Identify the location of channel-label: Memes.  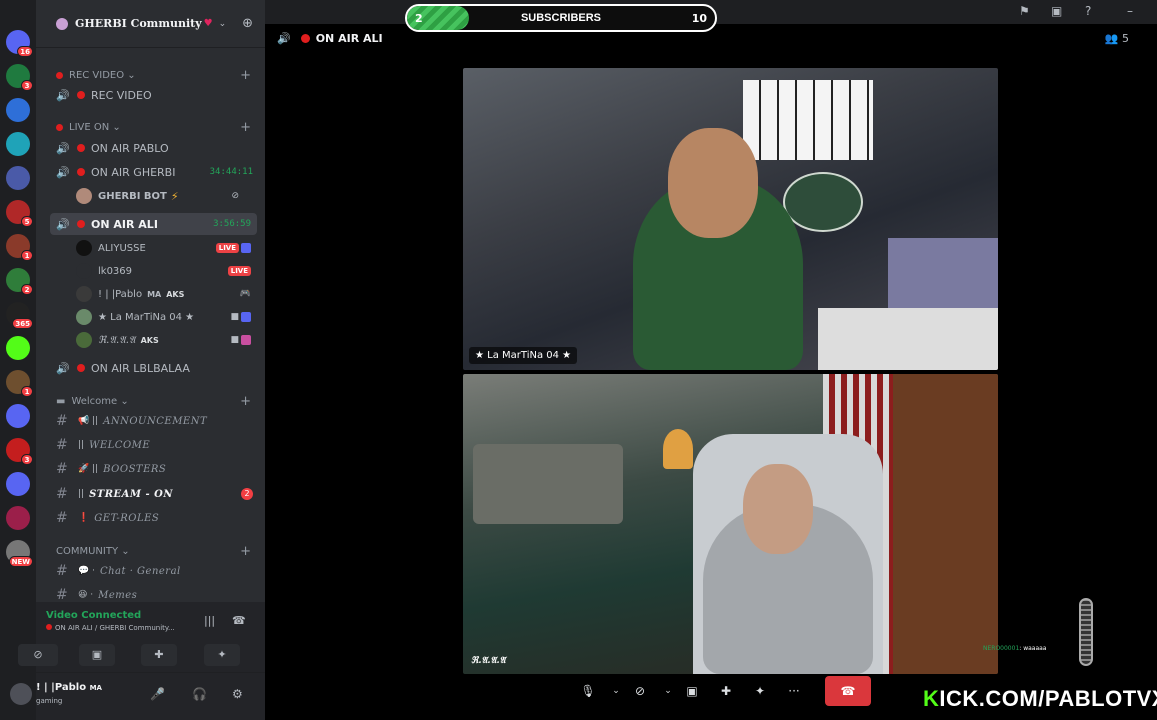
(118, 595).